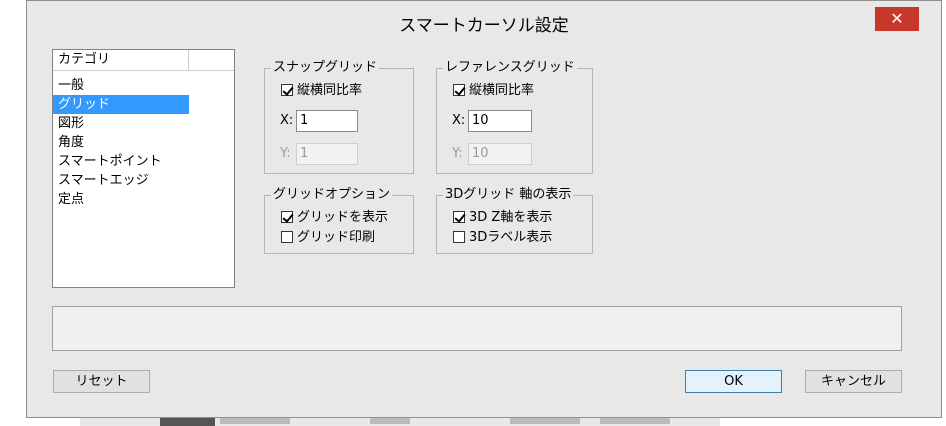 The width and height of the screenshot is (946, 426). I want to click on category-item-grid: グリッド, so click(121, 104).